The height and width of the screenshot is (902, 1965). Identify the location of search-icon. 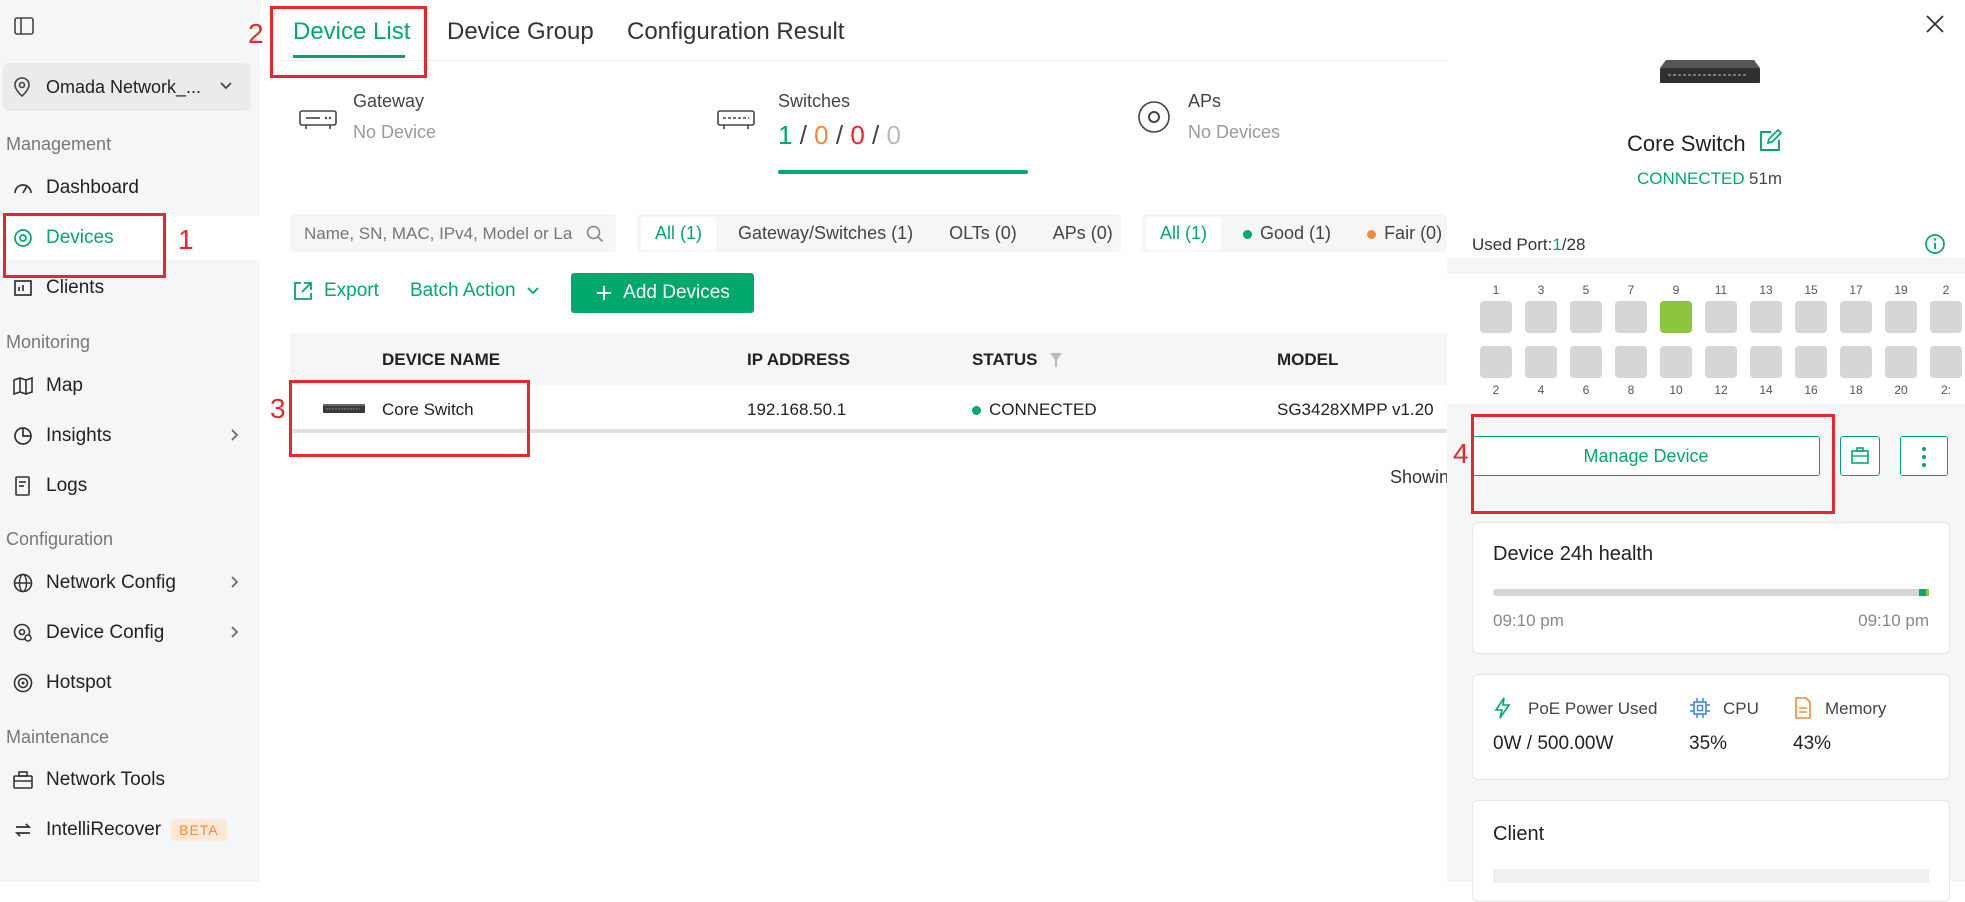
(595, 234).